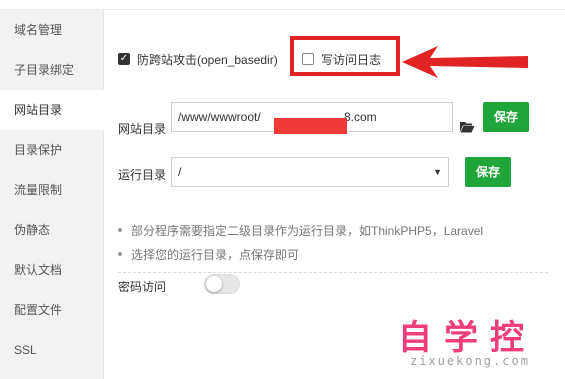 The height and width of the screenshot is (379, 565). What do you see at coordinates (488, 172) in the screenshot?
I see `run-directory-save-button: 保存` at bounding box center [488, 172].